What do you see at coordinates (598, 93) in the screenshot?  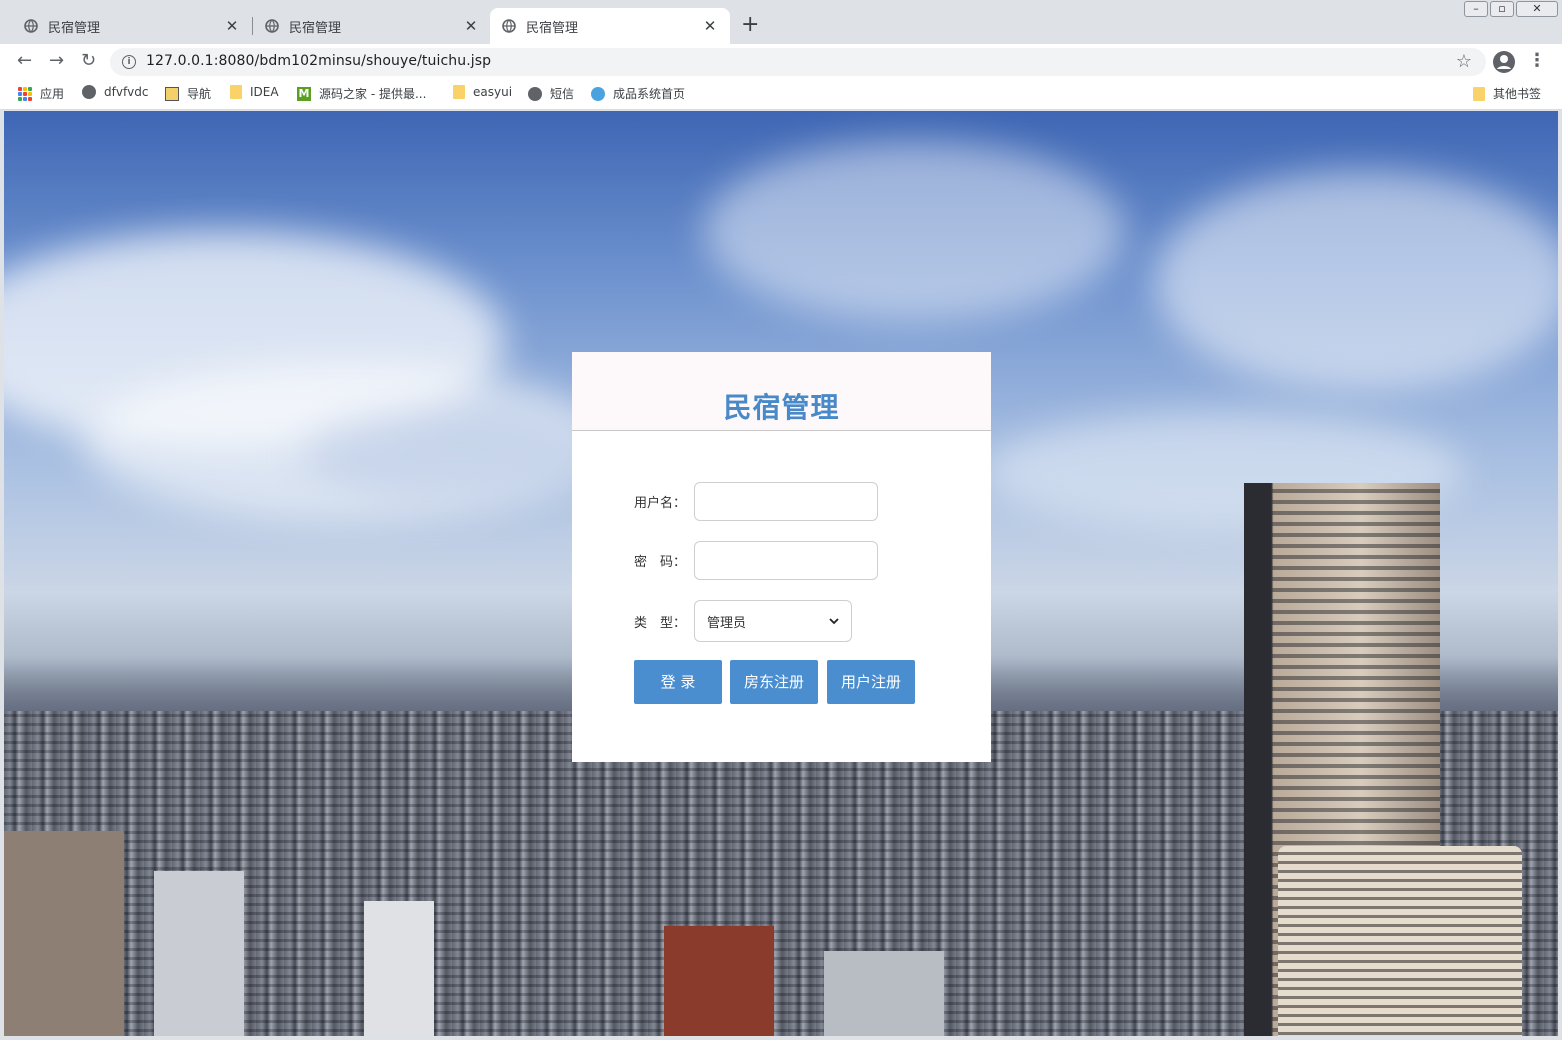 I see `home-icon` at bounding box center [598, 93].